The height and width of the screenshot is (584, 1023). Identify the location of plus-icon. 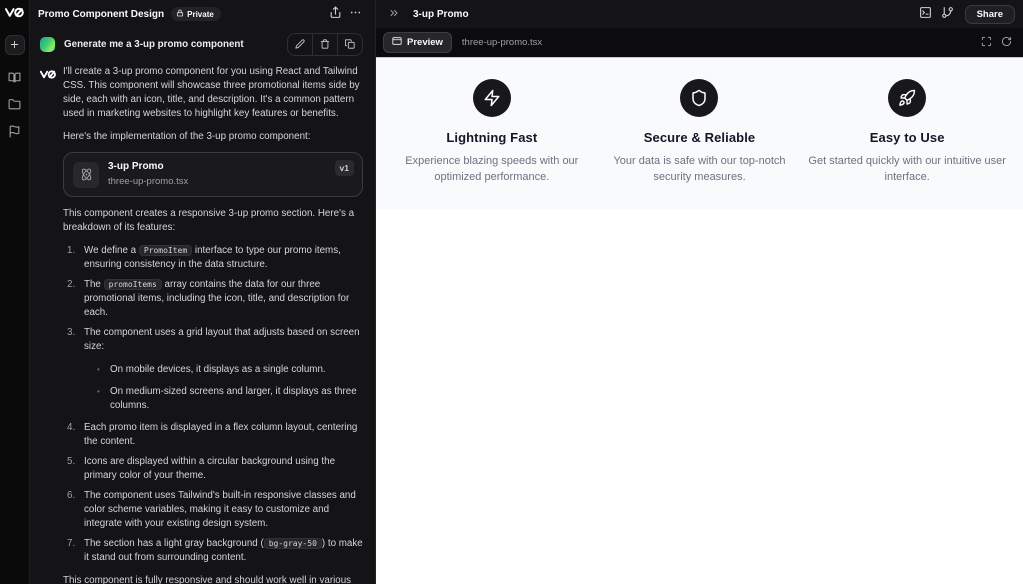
(14, 45).